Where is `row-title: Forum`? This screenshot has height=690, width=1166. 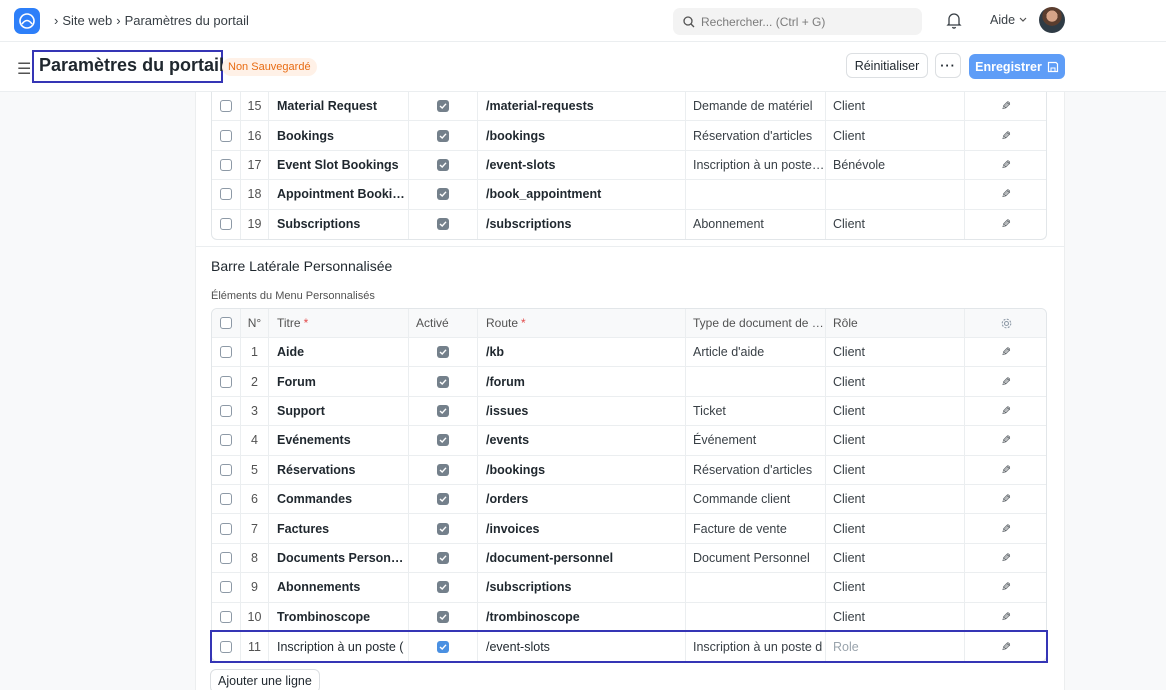
row-title: Forum is located at coordinates (338, 381).